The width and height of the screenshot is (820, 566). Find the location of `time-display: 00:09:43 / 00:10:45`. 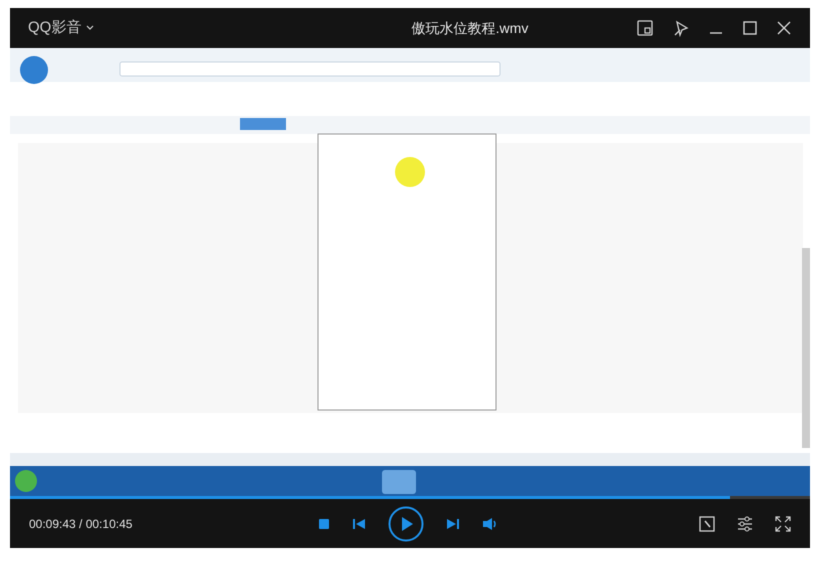

time-display: 00:09:43 / 00:10:45 is located at coordinates (80, 524).